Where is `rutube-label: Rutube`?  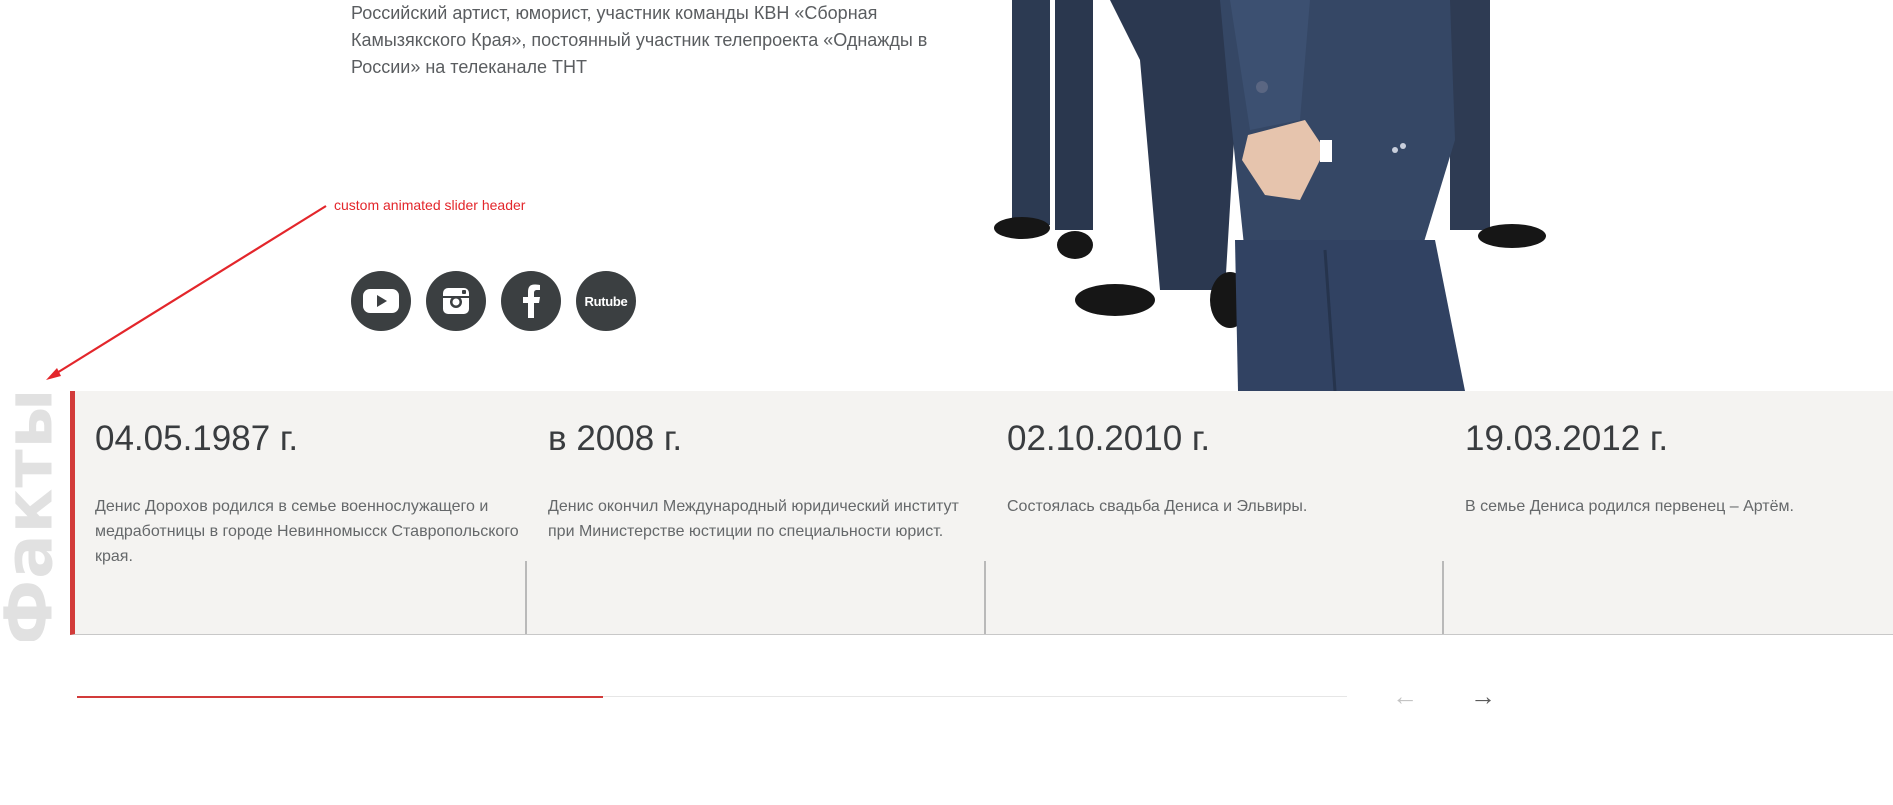
rutube-label: Rutube is located at coordinates (606, 301).